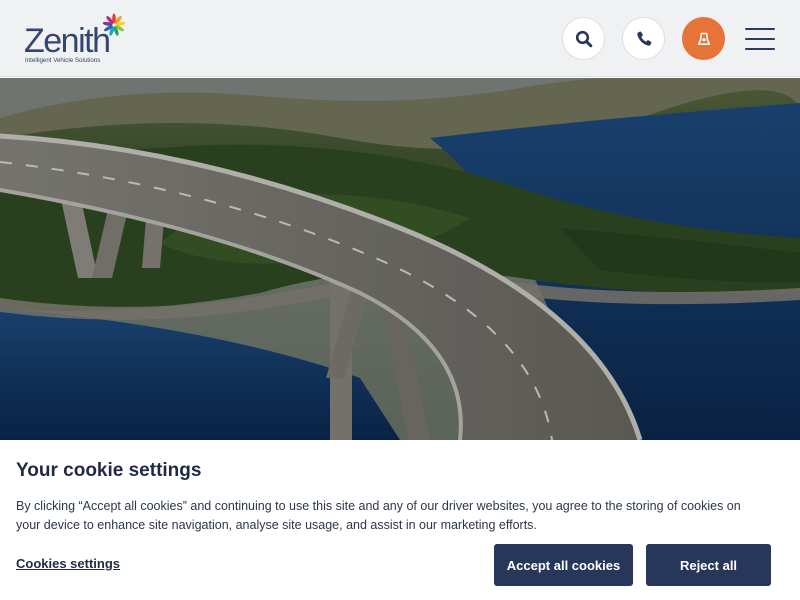 This screenshot has width=800, height=600. I want to click on phone-button, so click(643, 38).